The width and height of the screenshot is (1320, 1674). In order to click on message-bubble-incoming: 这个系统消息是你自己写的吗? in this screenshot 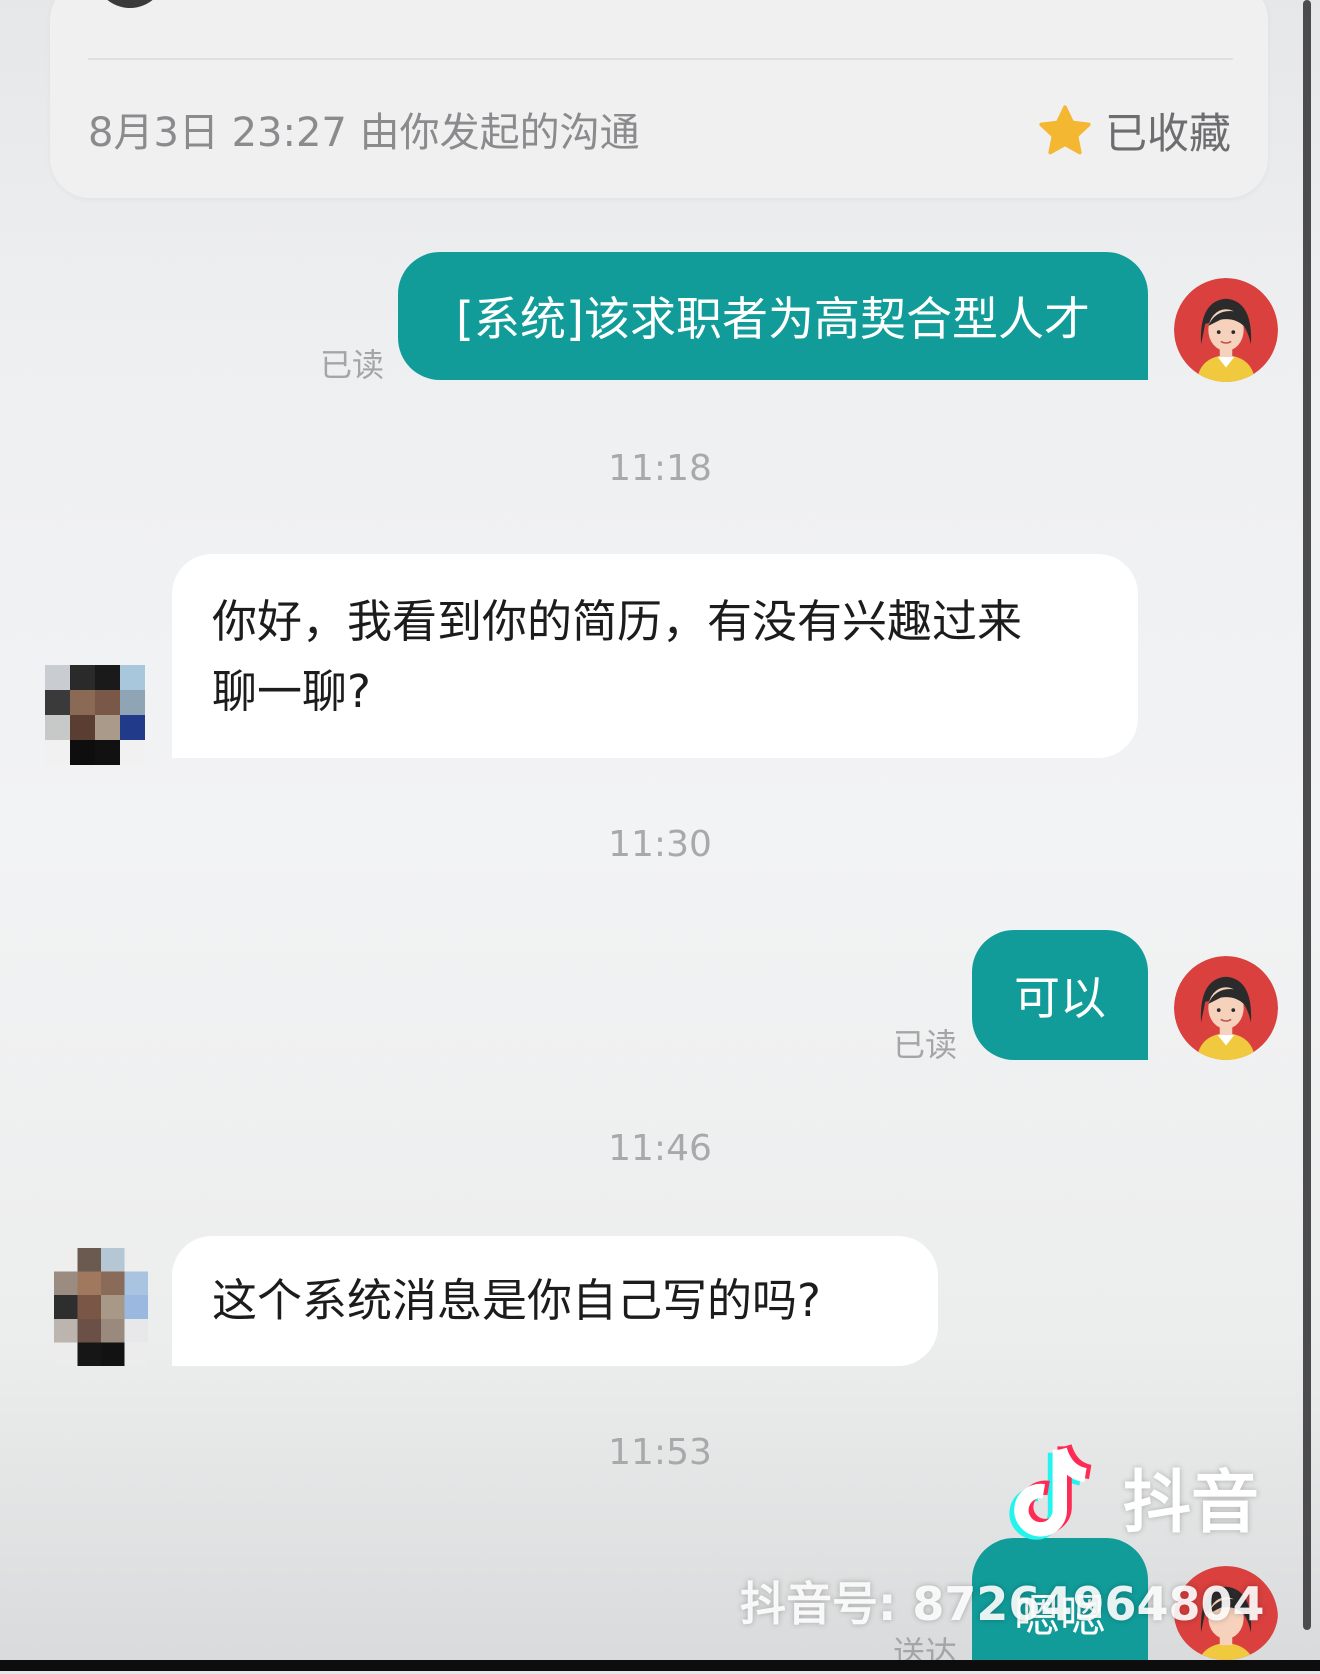, I will do `click(555, 1301)`.